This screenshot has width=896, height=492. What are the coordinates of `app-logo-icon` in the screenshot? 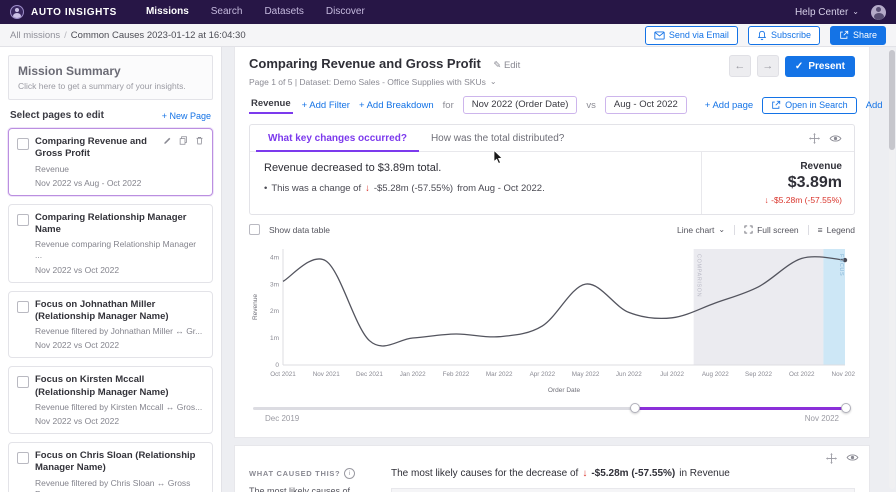 It's located at (17, 12).